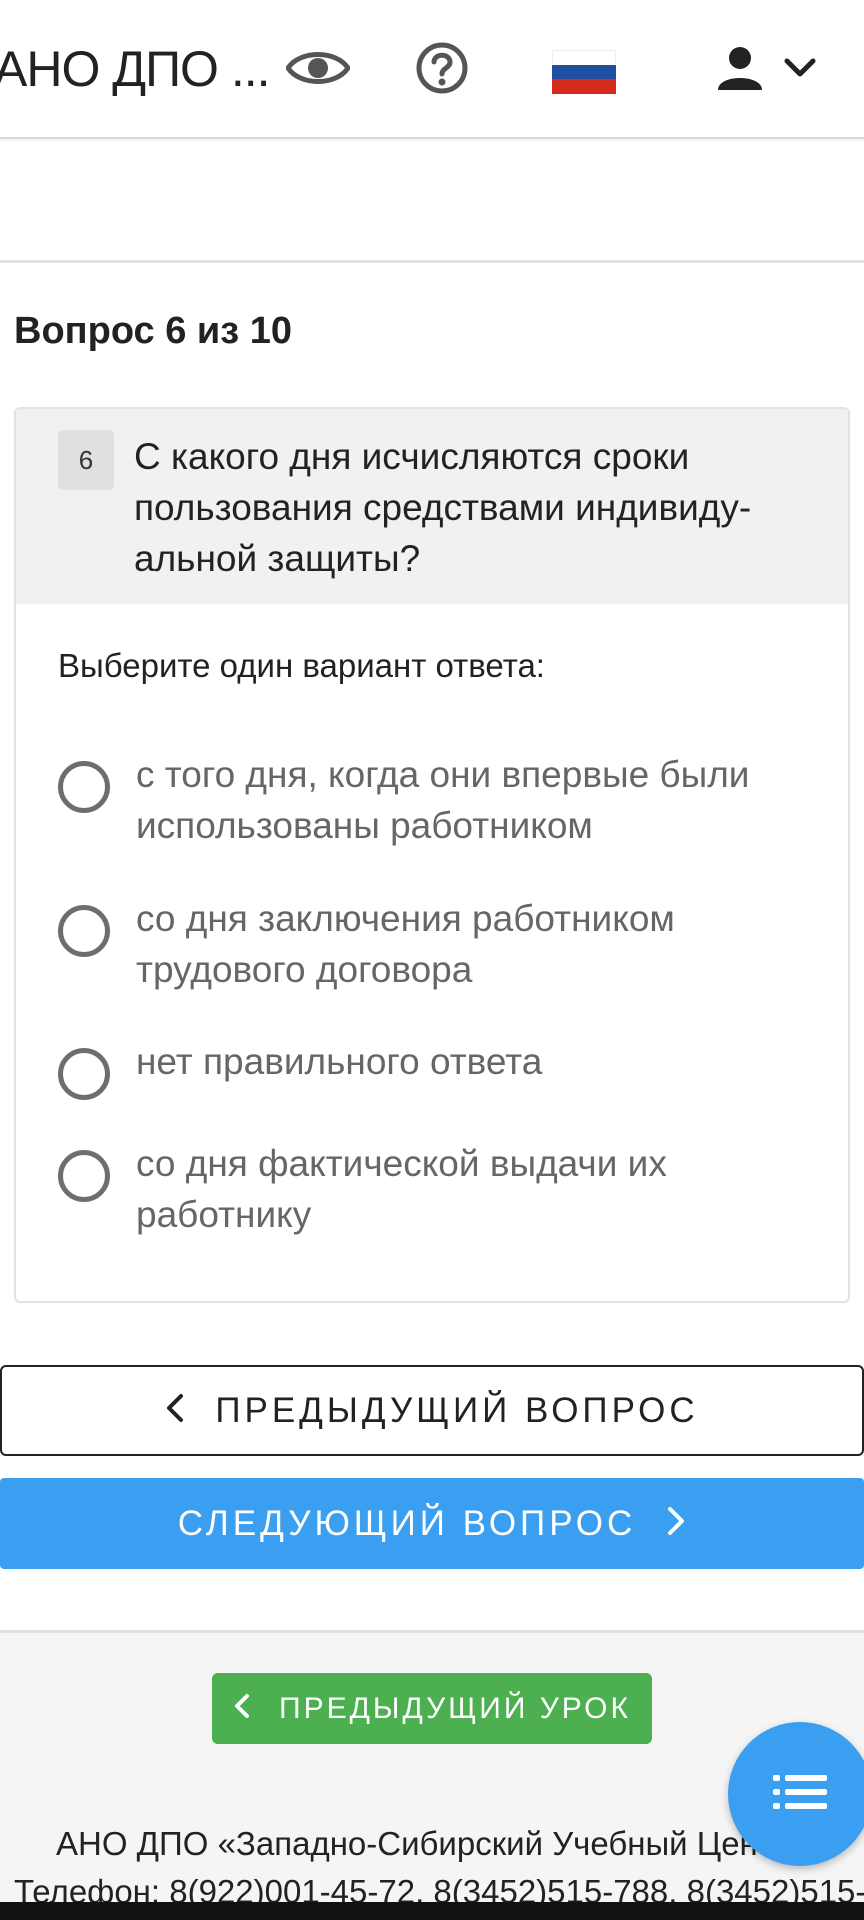 This screenshot has height=1920, width=864. Describe the element at coordinates (457, 1410) in the screenshot. I see `previous-question-label: ПРЕДЫДУЩИЙ ВОПРОС` at that location.